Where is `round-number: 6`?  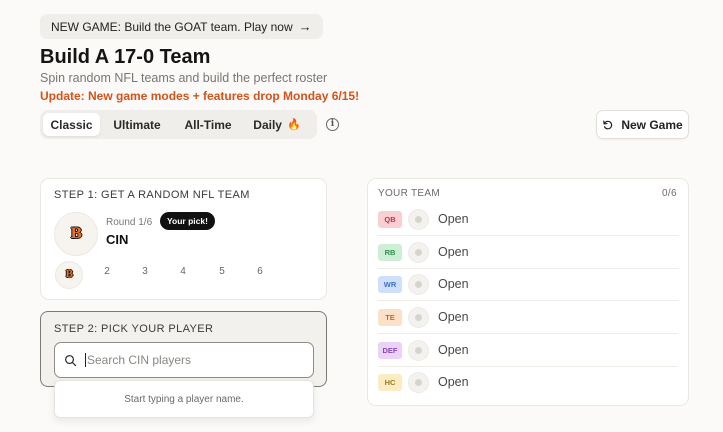
round-number: 6 is located at coordinates (260, 271).